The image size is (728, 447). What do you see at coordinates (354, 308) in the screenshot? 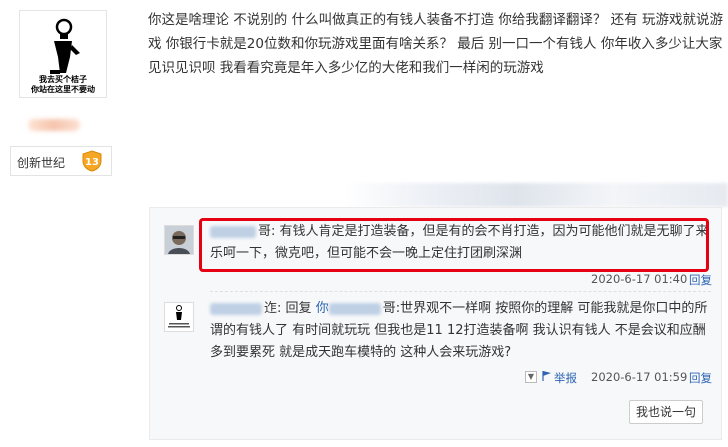
I see `reply2-target-blurred` at bounding box center [354, 308].